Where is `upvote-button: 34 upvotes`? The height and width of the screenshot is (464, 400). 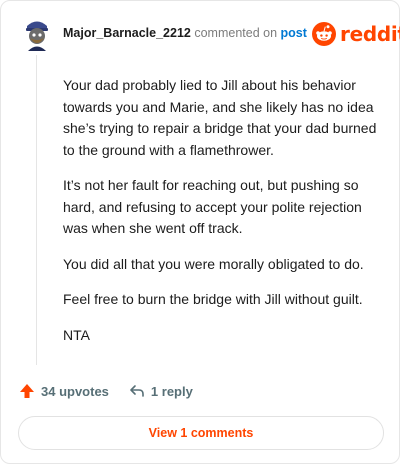 upvote-button: 34 upvotes is located at coordinates (64, 391).